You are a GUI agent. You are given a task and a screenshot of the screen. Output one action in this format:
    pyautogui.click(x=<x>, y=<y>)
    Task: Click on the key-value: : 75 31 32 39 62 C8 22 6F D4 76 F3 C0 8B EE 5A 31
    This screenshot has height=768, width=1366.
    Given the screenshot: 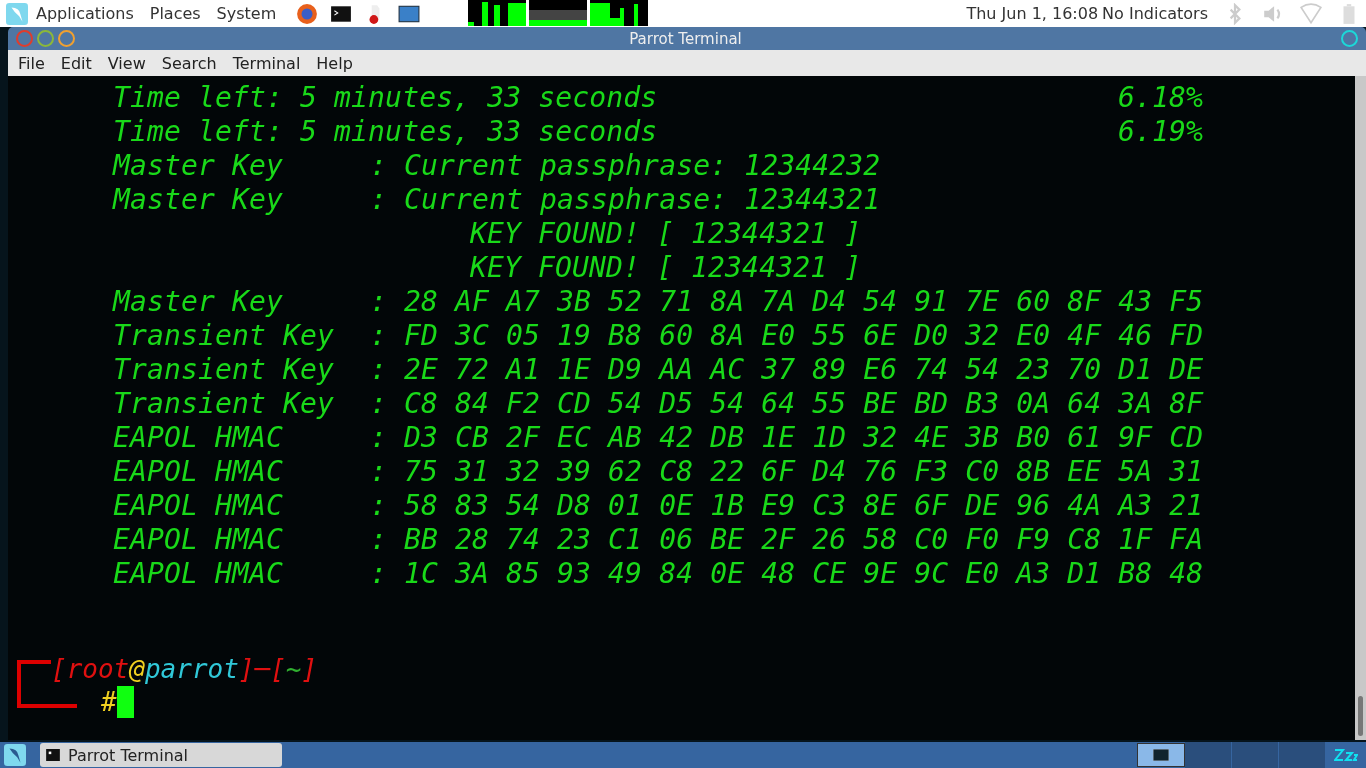 What is the action you would take?
    pyautogui.click(x=787, y=471)
    